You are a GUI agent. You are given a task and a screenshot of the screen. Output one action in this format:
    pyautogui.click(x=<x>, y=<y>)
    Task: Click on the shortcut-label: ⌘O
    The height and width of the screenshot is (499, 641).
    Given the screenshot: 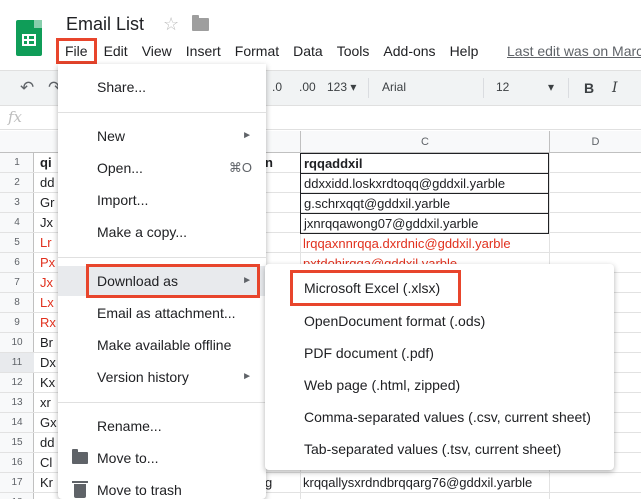 What is the action you would take?
    pyautogui.click(x=240, y=167)
    